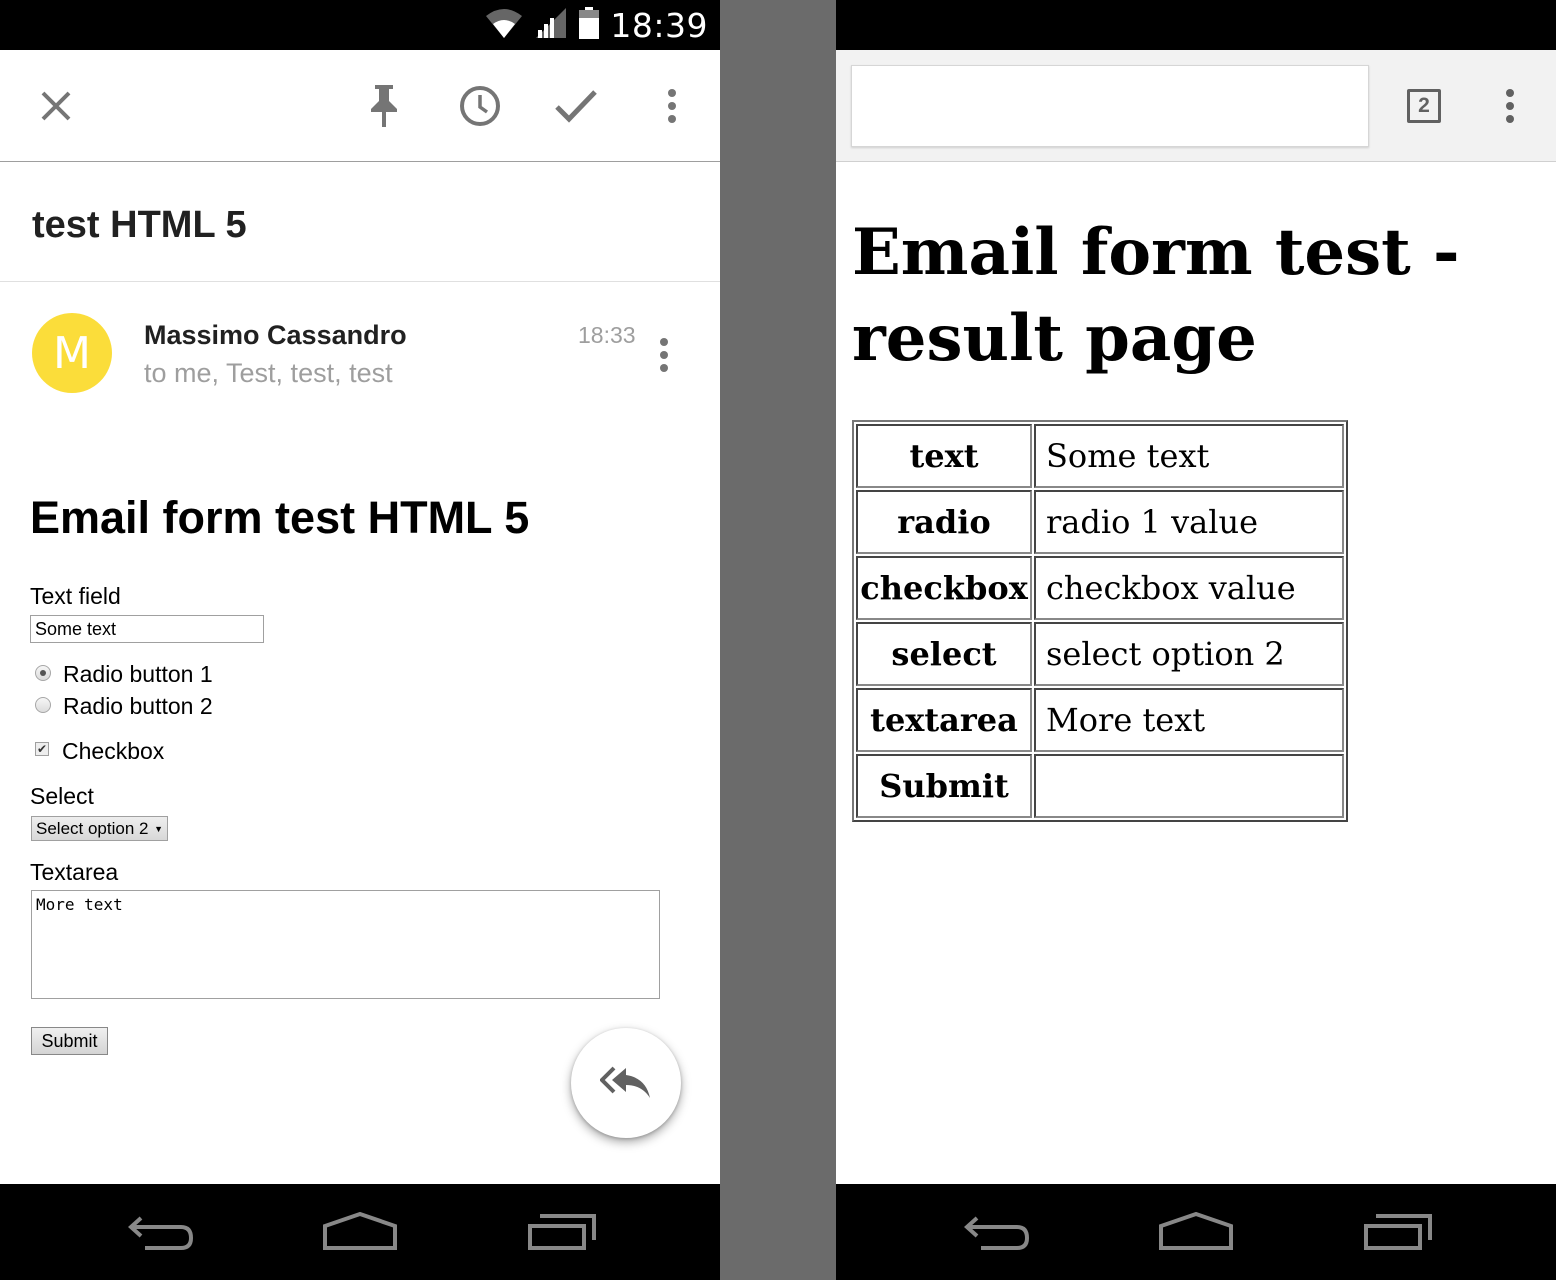 This screenshot has width=1556, height=1280. I want to click on check-icon, so click(576, 106).